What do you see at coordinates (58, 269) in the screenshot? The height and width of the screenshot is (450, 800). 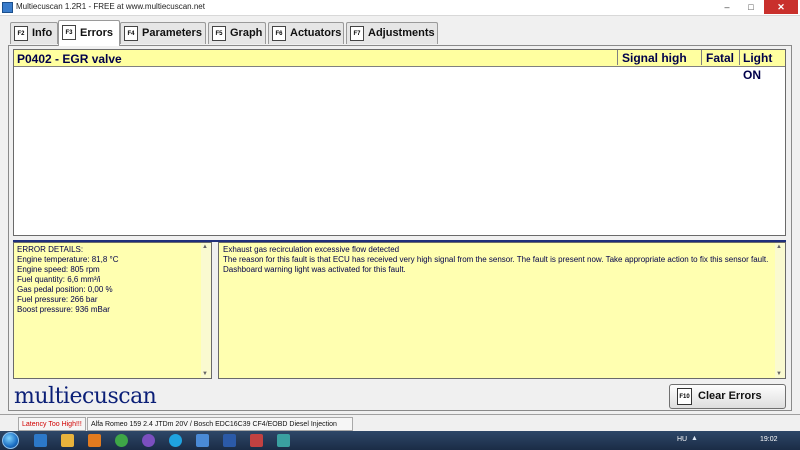 I see `detail-line: Engine speed: 805 rpm` at bounding box center [58, 269].